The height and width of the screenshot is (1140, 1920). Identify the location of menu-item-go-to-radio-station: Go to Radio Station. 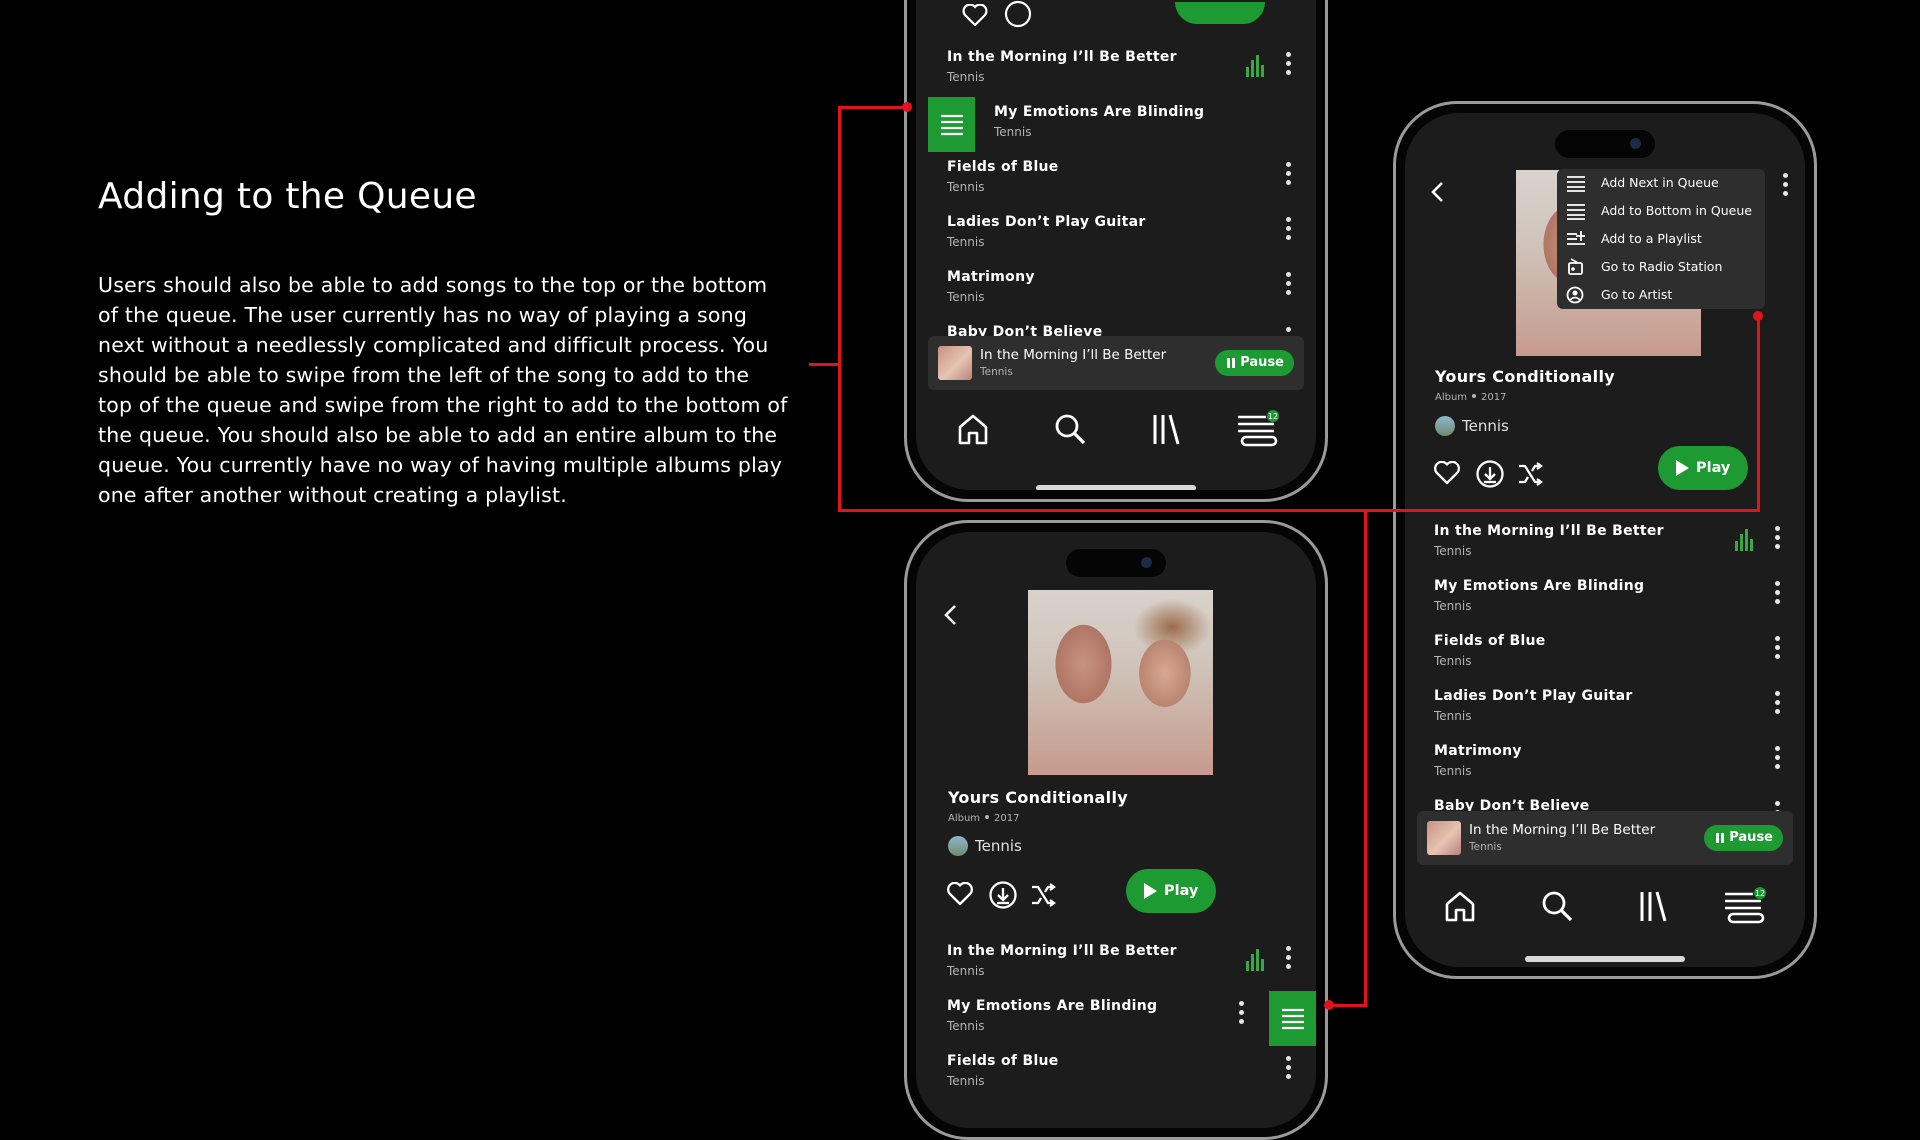
(1661, 267).